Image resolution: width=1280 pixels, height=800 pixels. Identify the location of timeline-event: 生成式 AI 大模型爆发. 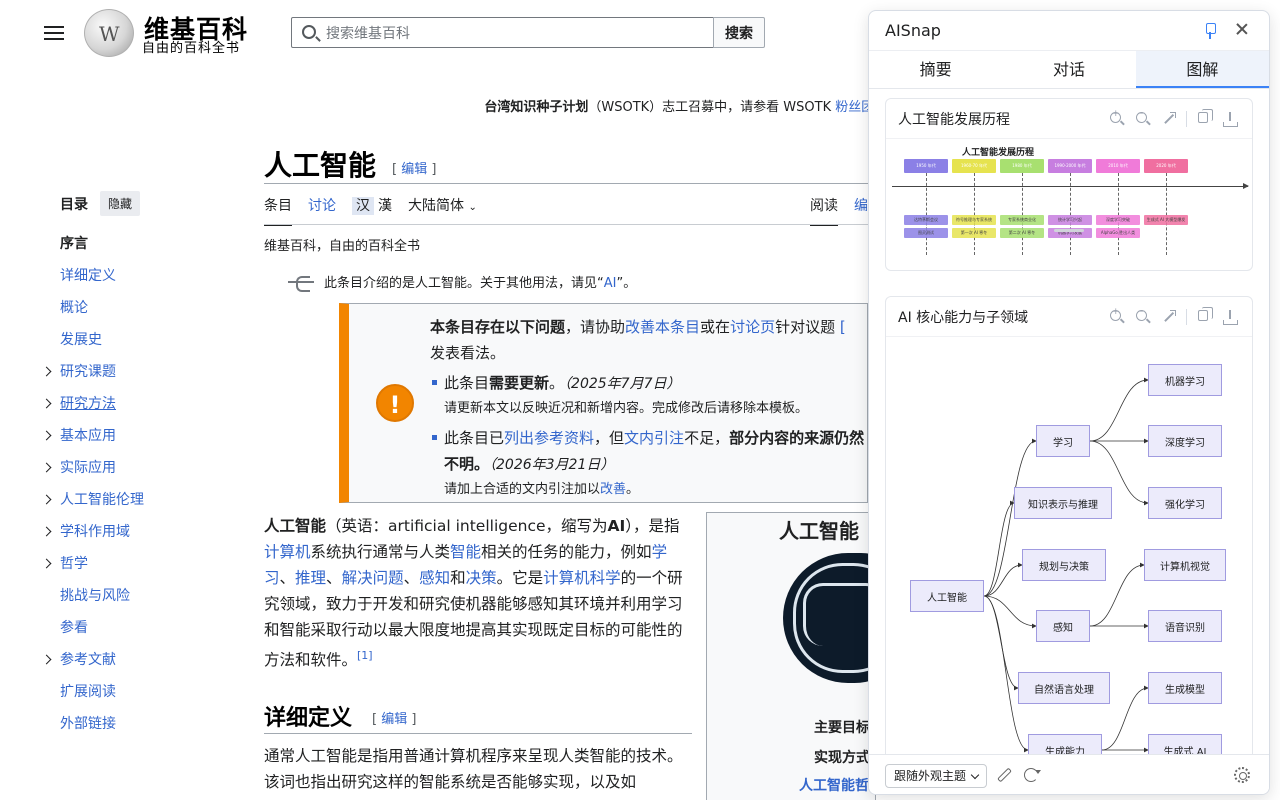
(1166, 220).